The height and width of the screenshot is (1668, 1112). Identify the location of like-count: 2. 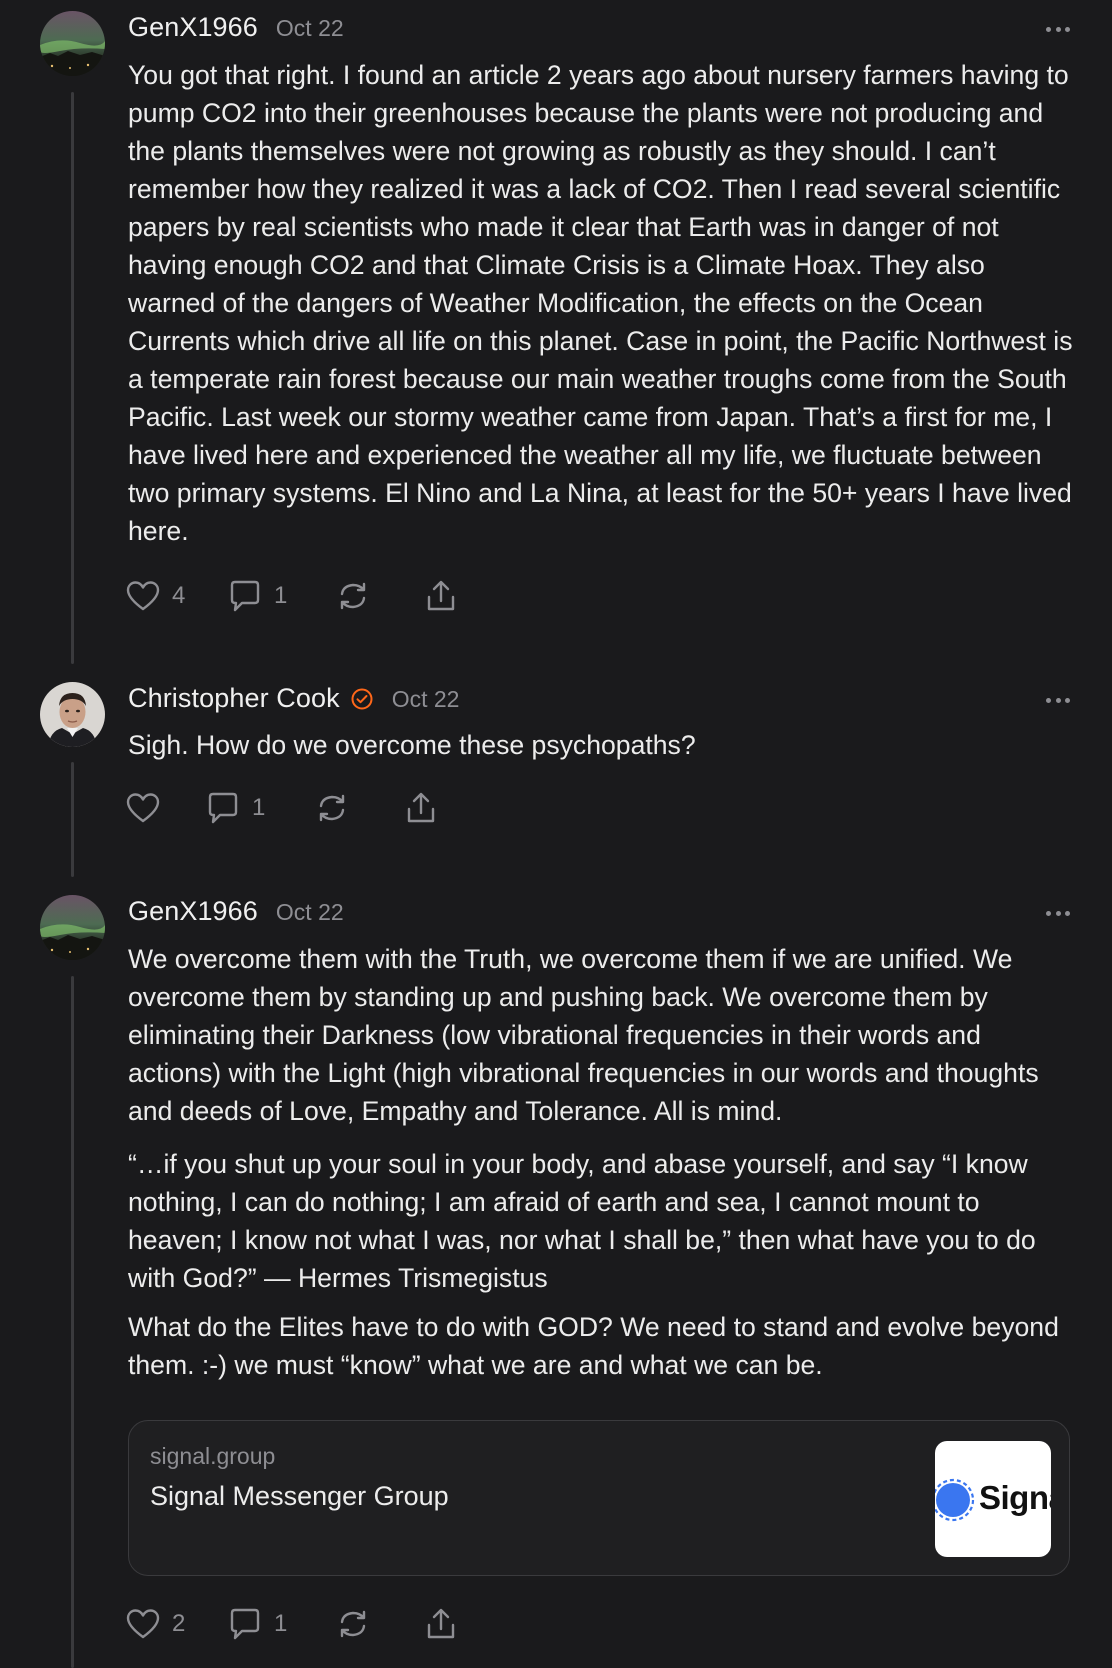
(179, 1623).